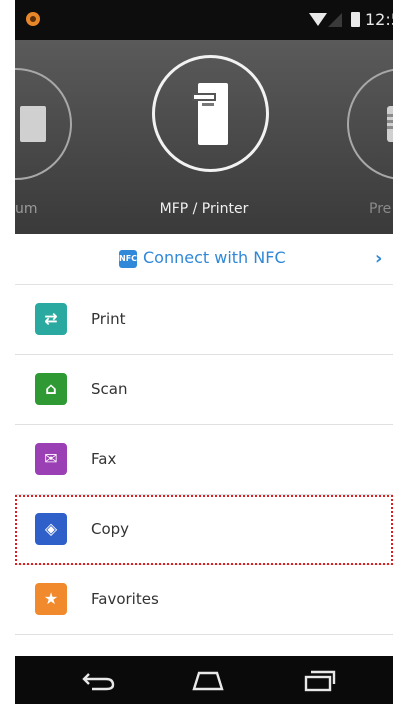 The height and width of the screenshot is (704, 393). I want to click on menu-item-scan: ⌂ Scan, so click(204, 390).